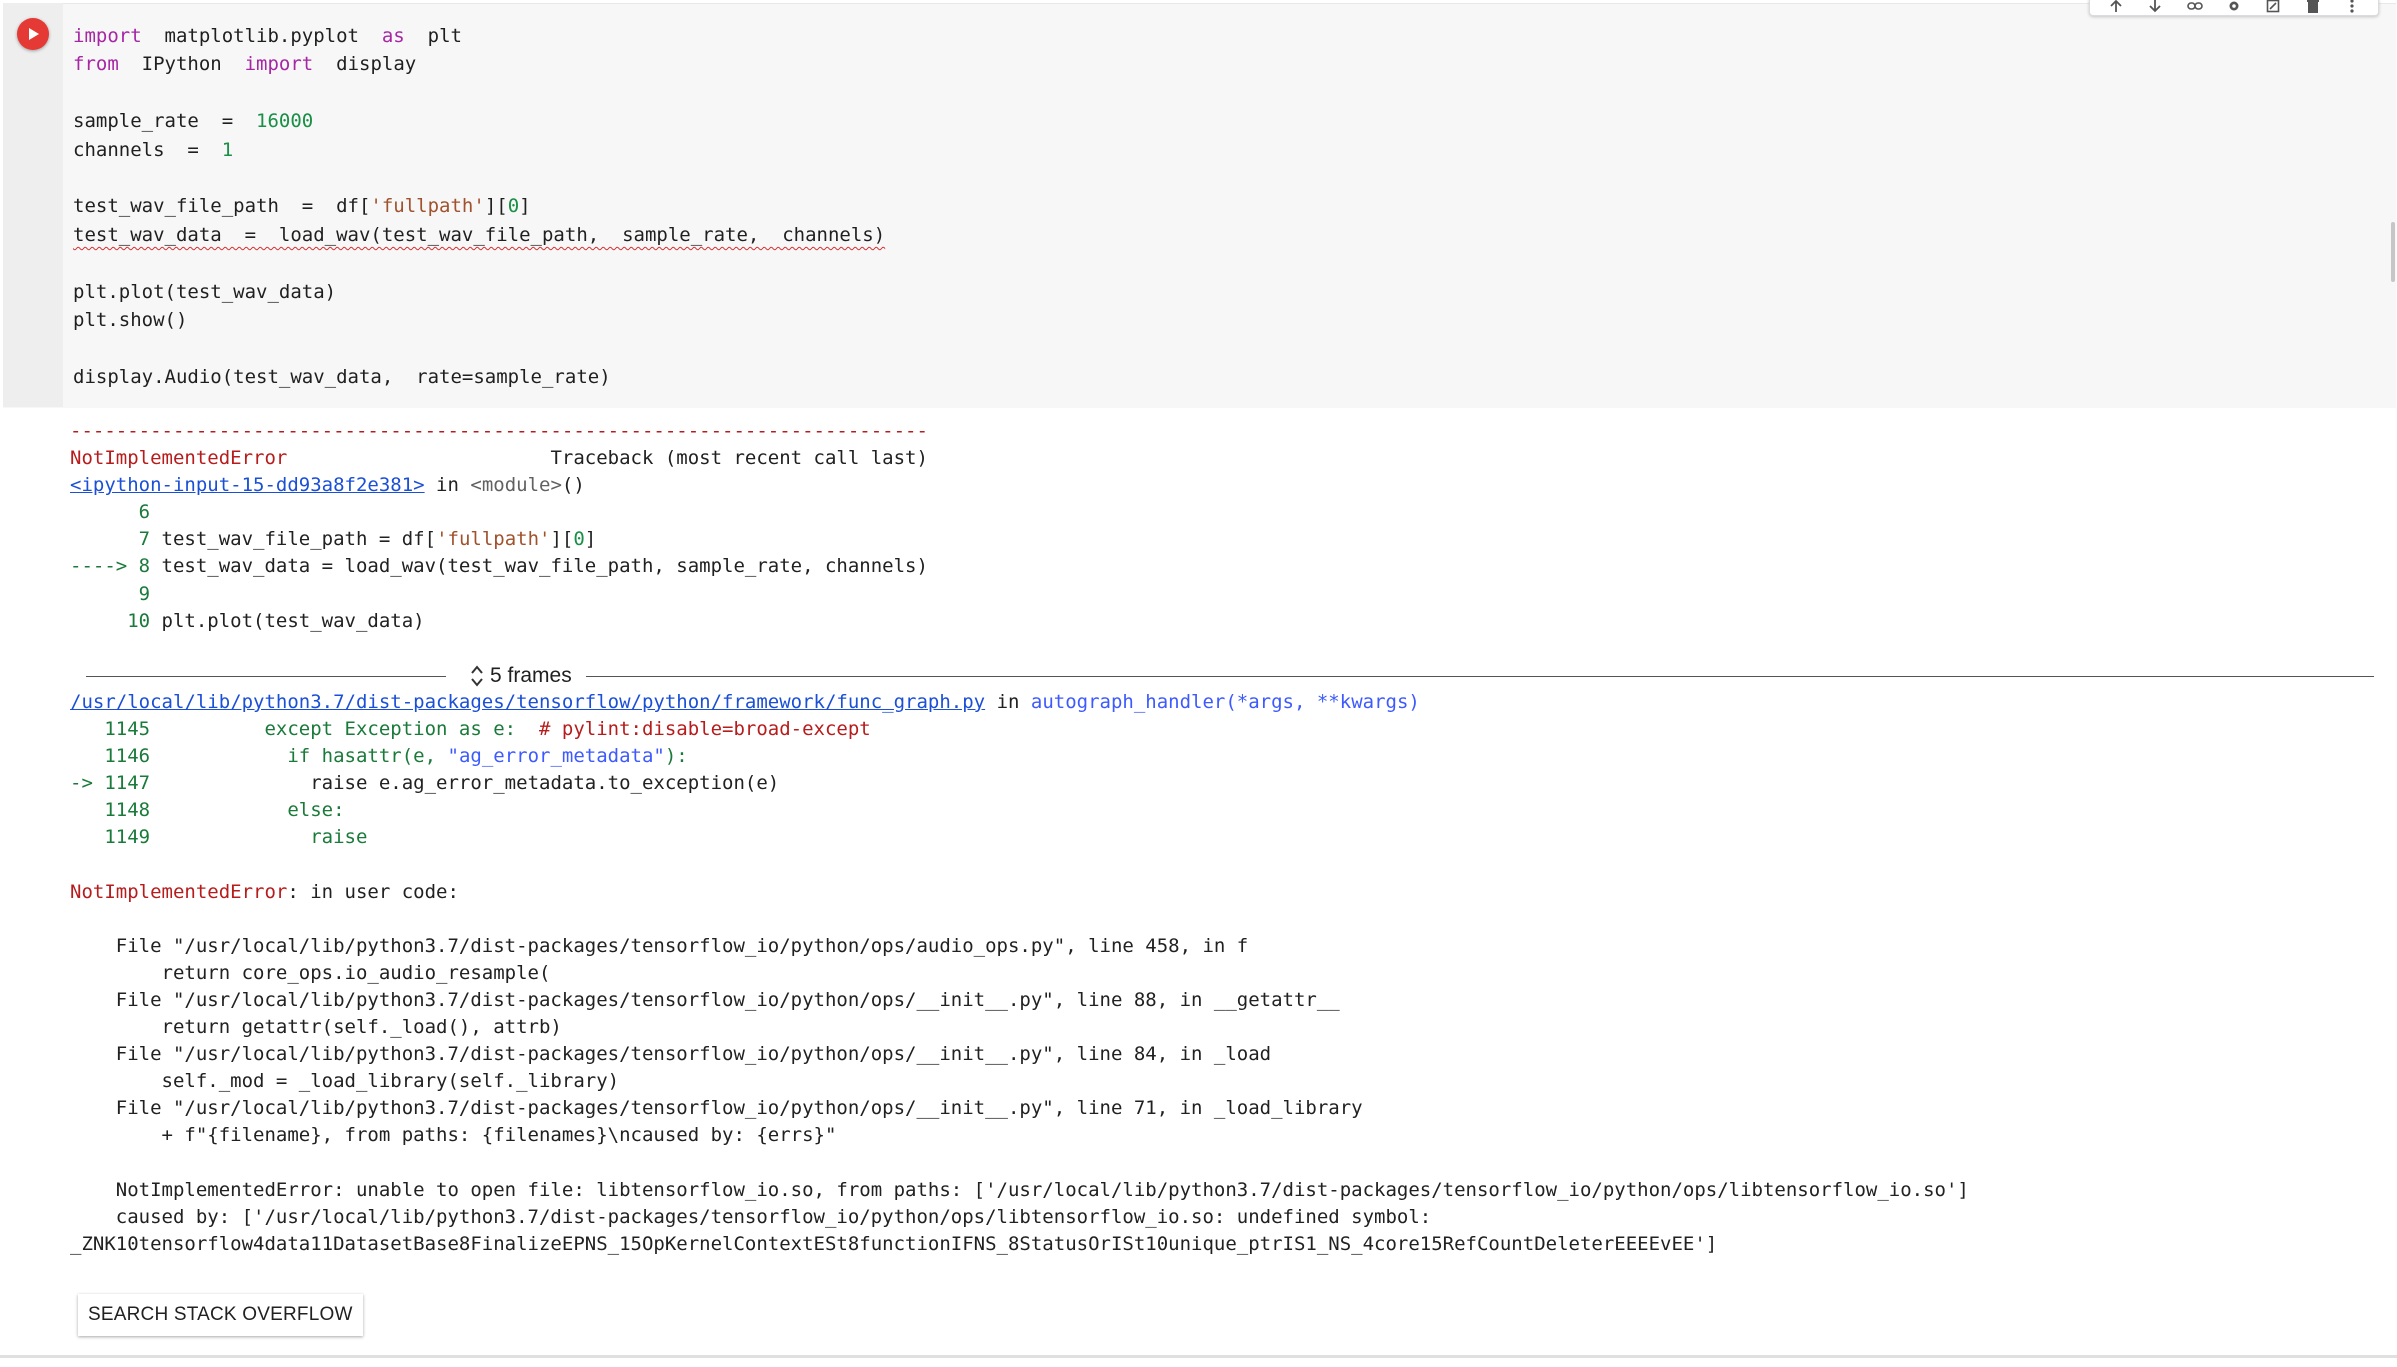 The height and width of the screenshot is (1367, 2397). Describe the element at coordinates (261, 36) in the screenshot. I see `text-segment: matplotlib.pyplot` at that location.